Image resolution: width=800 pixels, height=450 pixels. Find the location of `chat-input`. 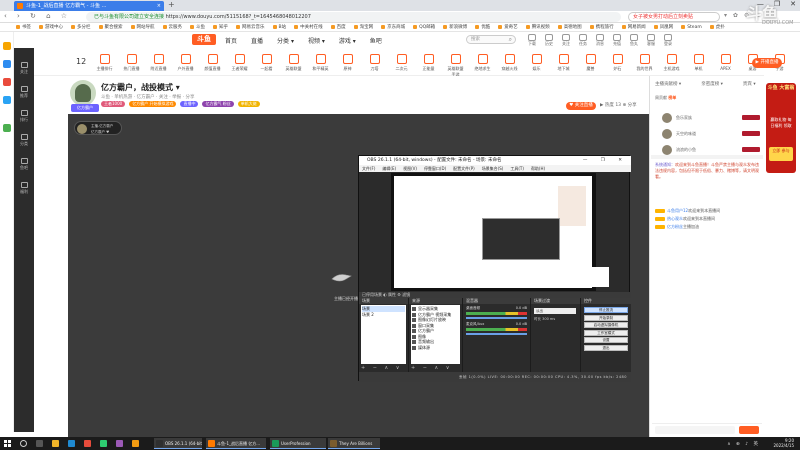

chat-input is located at coordinates (695, 430).